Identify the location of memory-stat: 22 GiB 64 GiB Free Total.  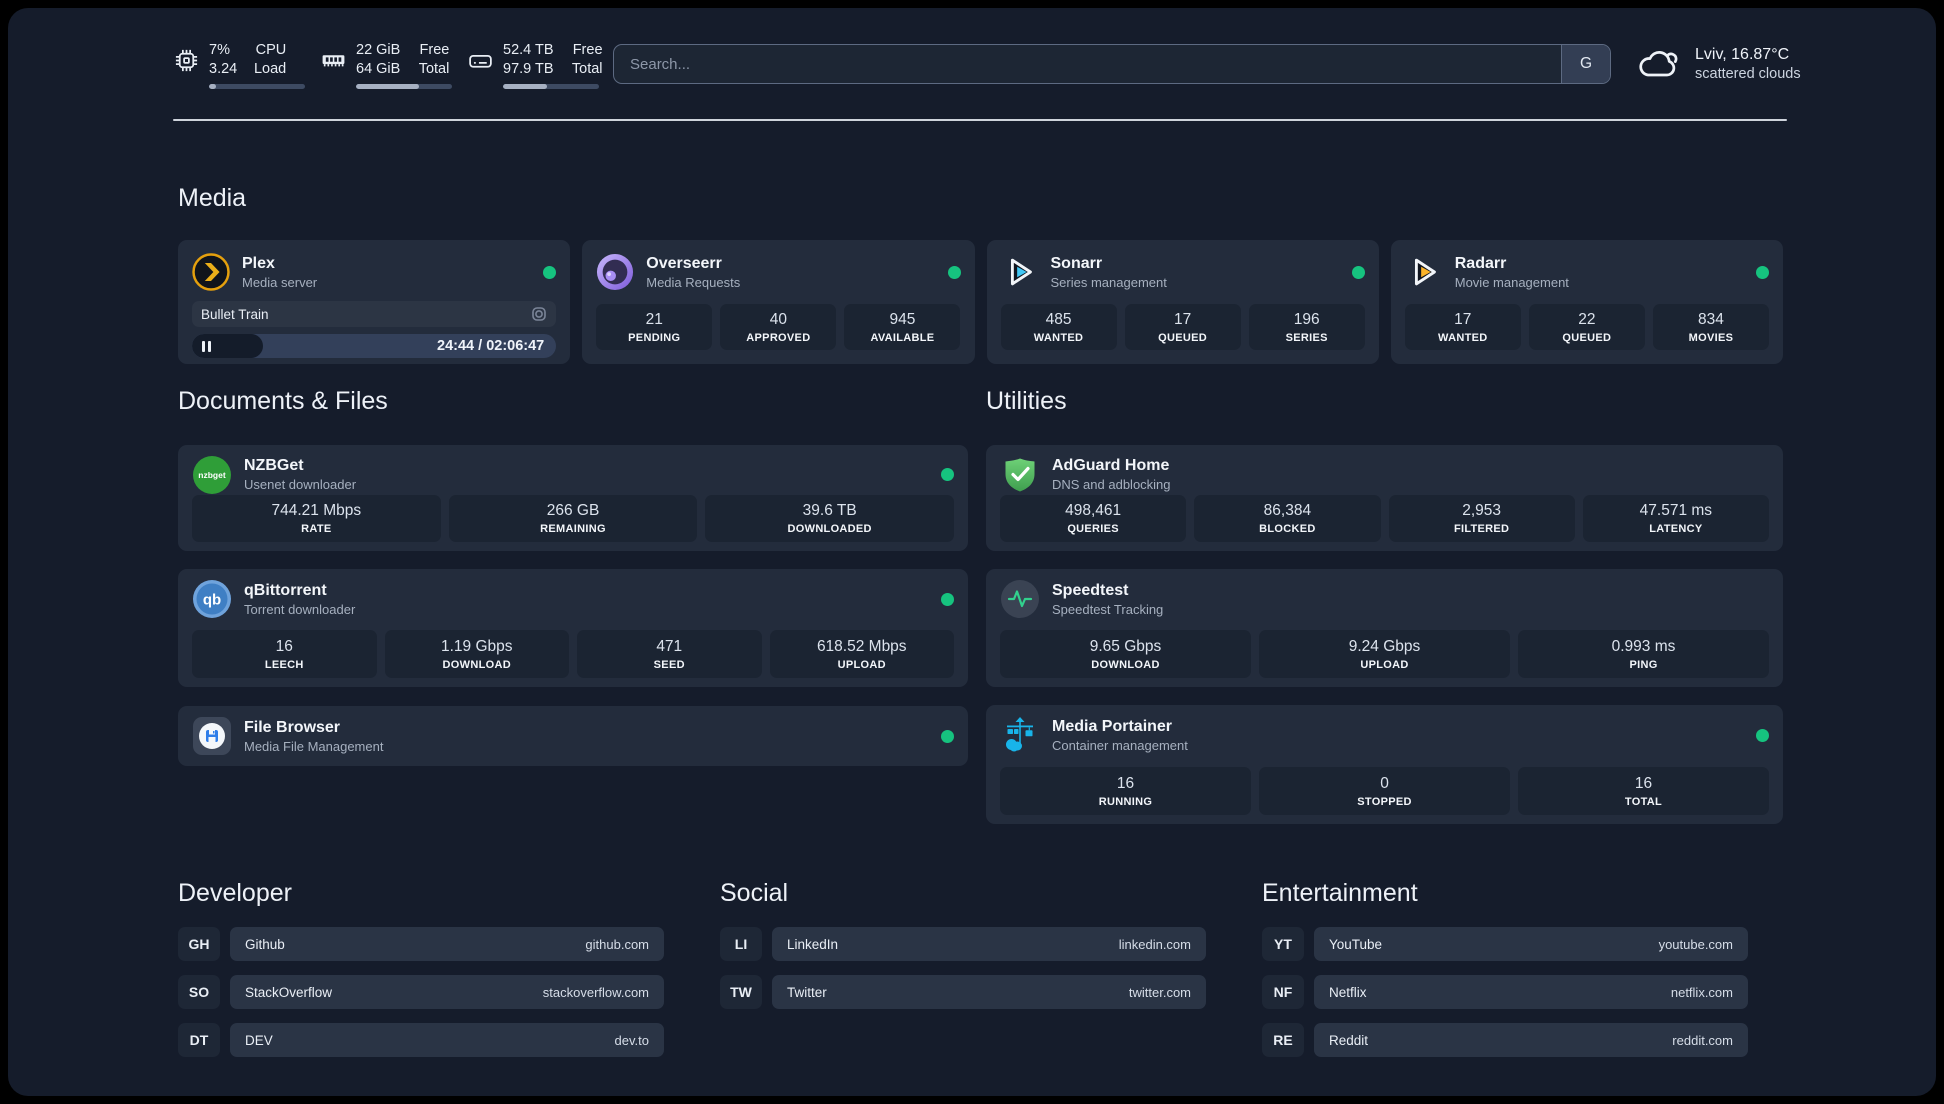
(386, 65).